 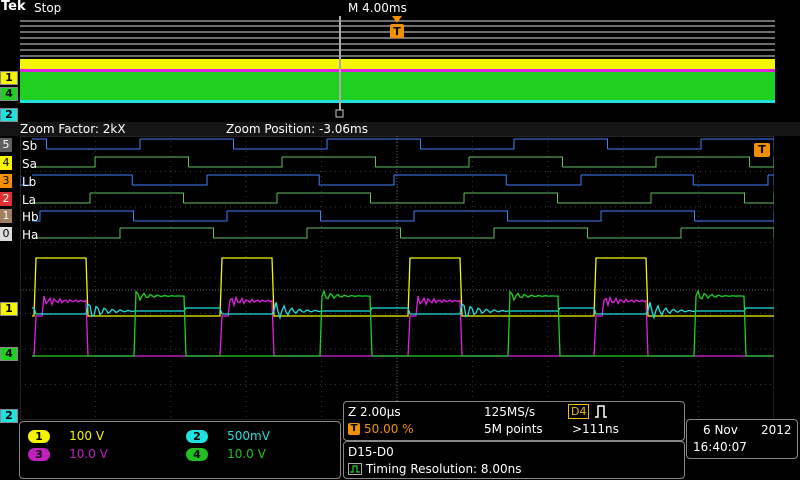 I want to click on digital-marker-3: 3, so click(x=6, y=181).